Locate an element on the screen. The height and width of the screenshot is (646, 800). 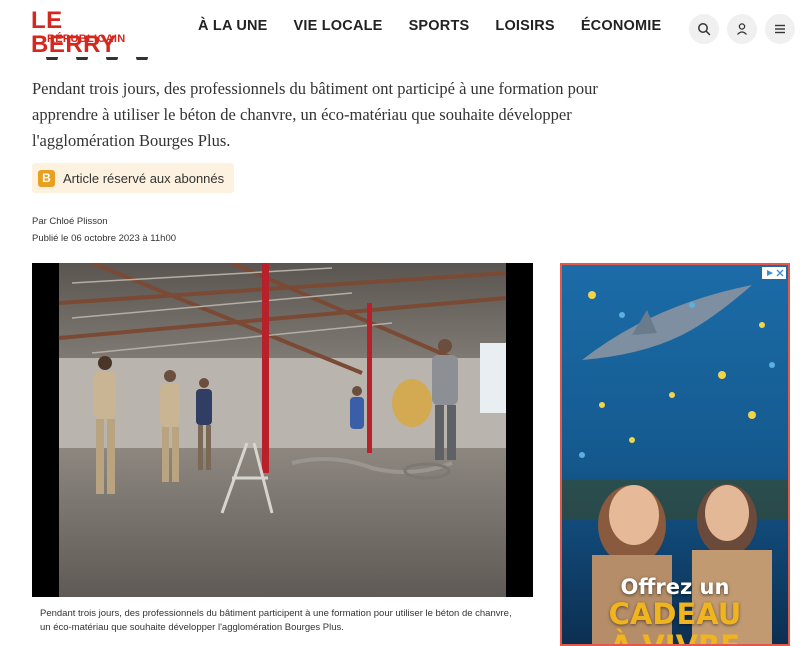
site-logo: LE BERRY RÉPUBLICAIN is located at coordinates (90, 33).